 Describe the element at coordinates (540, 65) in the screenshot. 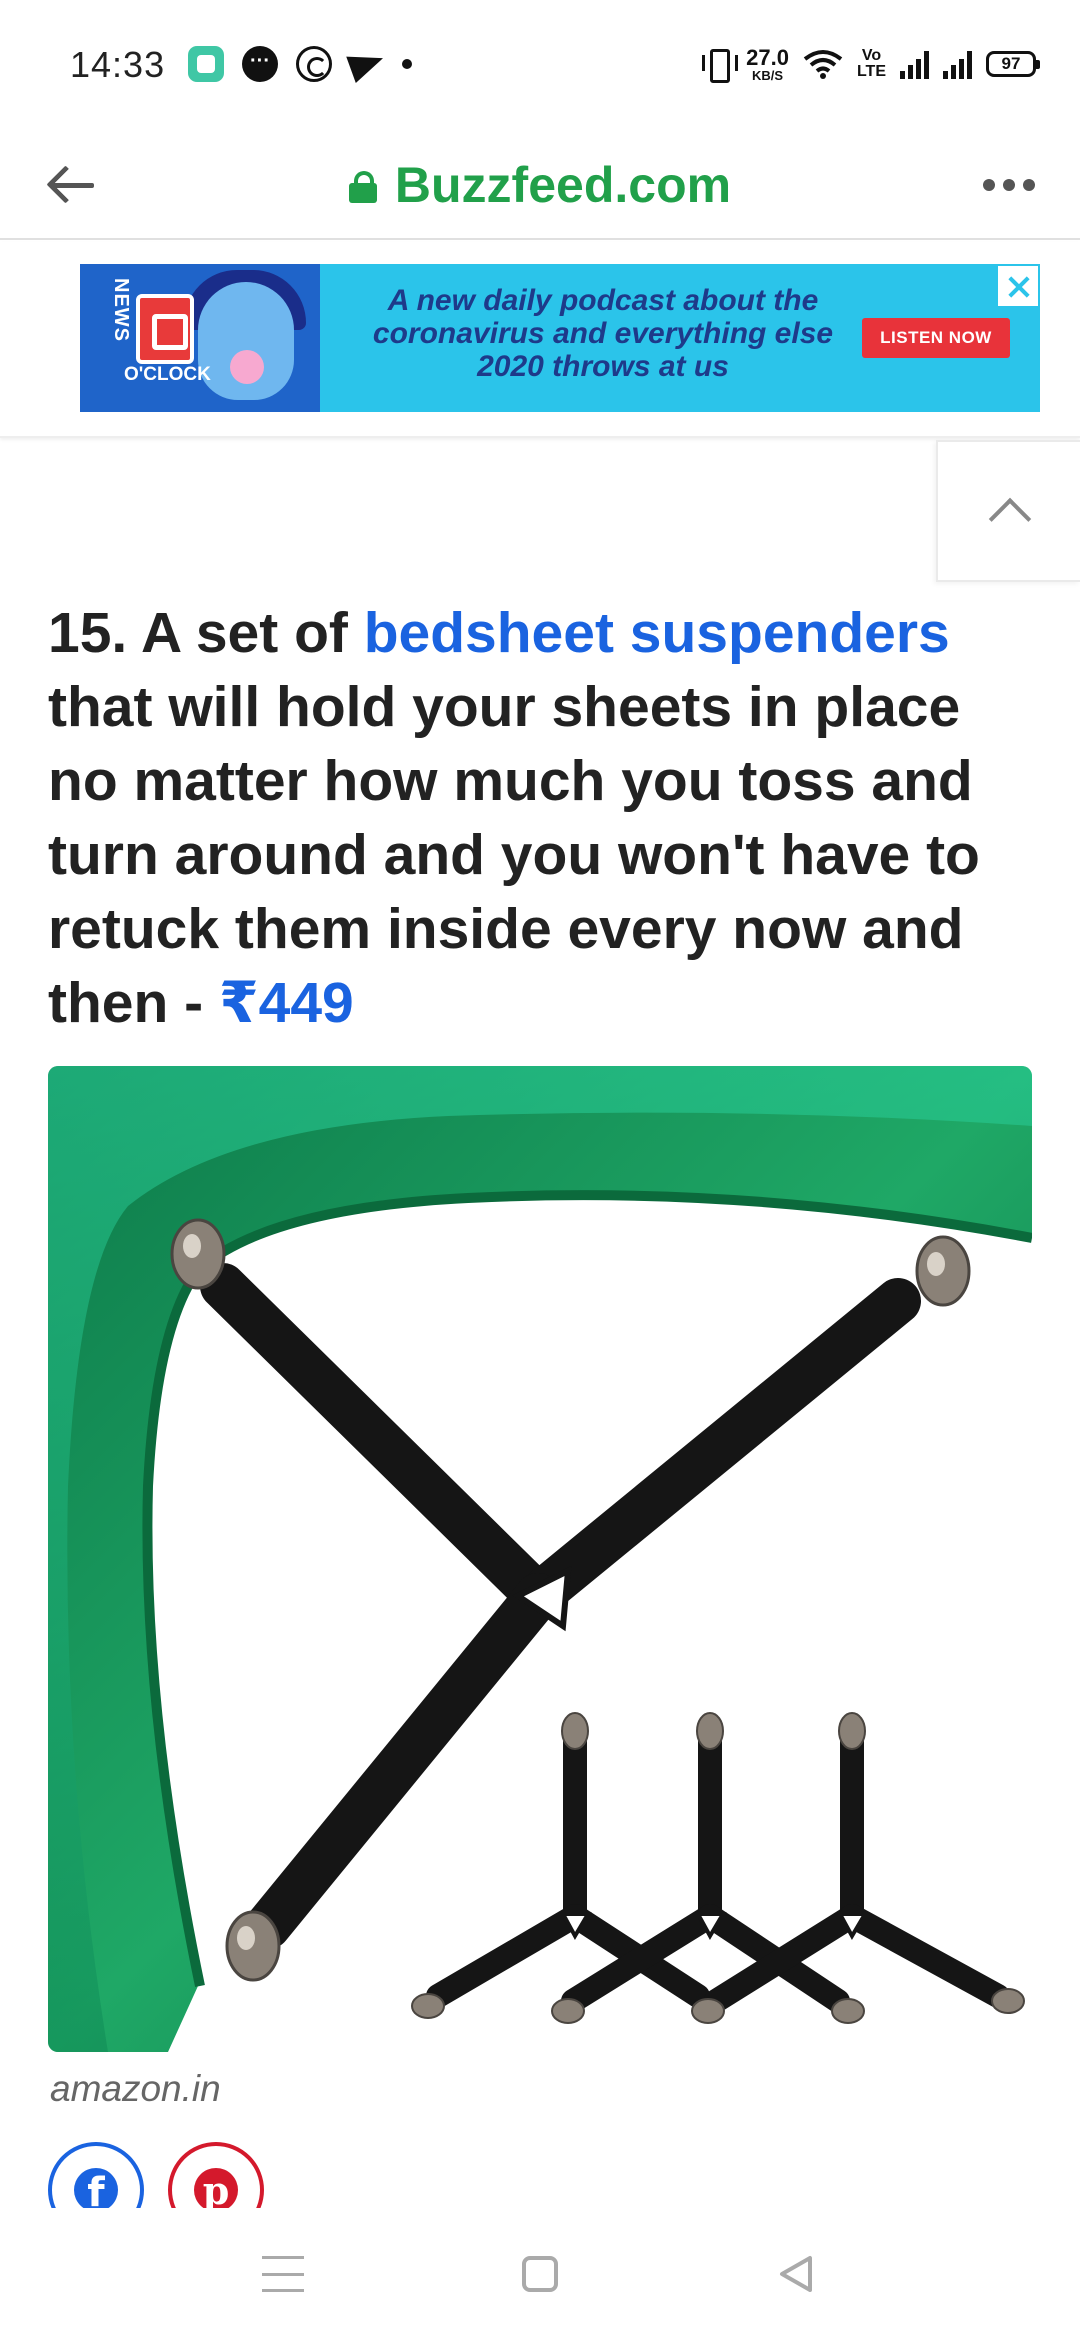

I see `status-bar: 14:33 ··· 27.0 KB/S Vo LTE 97` at that location.